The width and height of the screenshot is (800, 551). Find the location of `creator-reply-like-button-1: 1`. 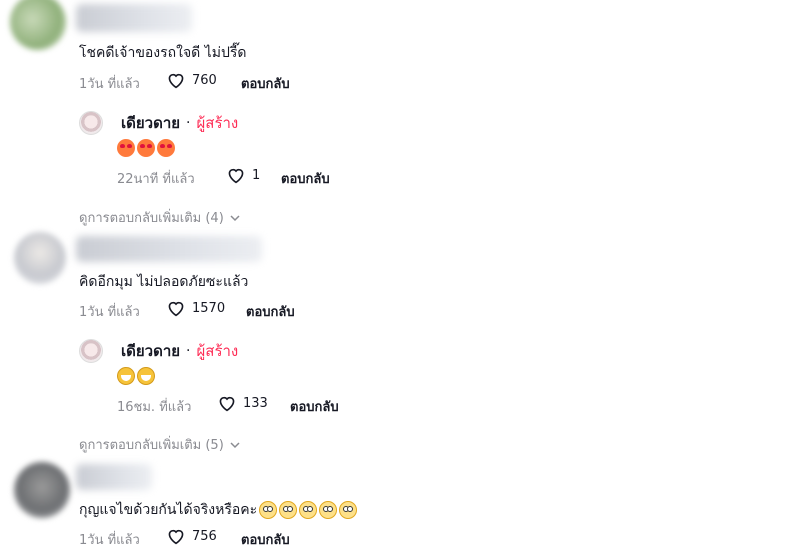

creator-reply-like-button-1: 1 is located at coordinates (243, 175).